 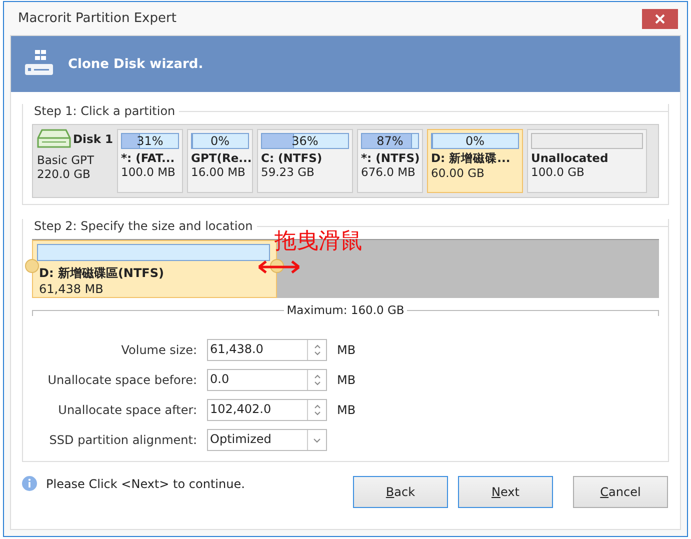 What do you see at coordinates (570, 158) in the screenshot?
I see `partition-name: Unallocated` at bounding box center [570, 158].